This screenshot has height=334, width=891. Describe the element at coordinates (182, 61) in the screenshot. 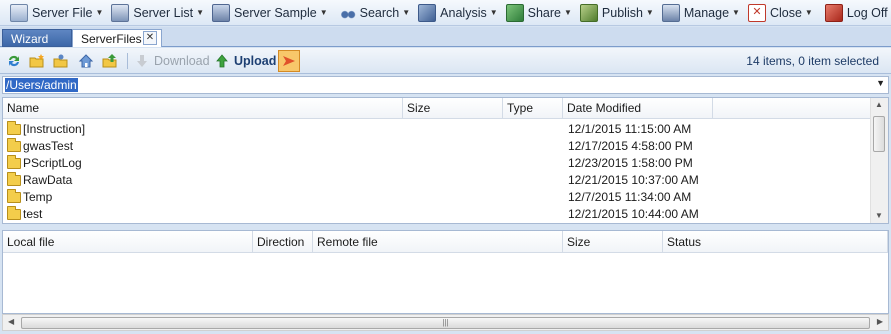

I see `download-label: Download` at that location.